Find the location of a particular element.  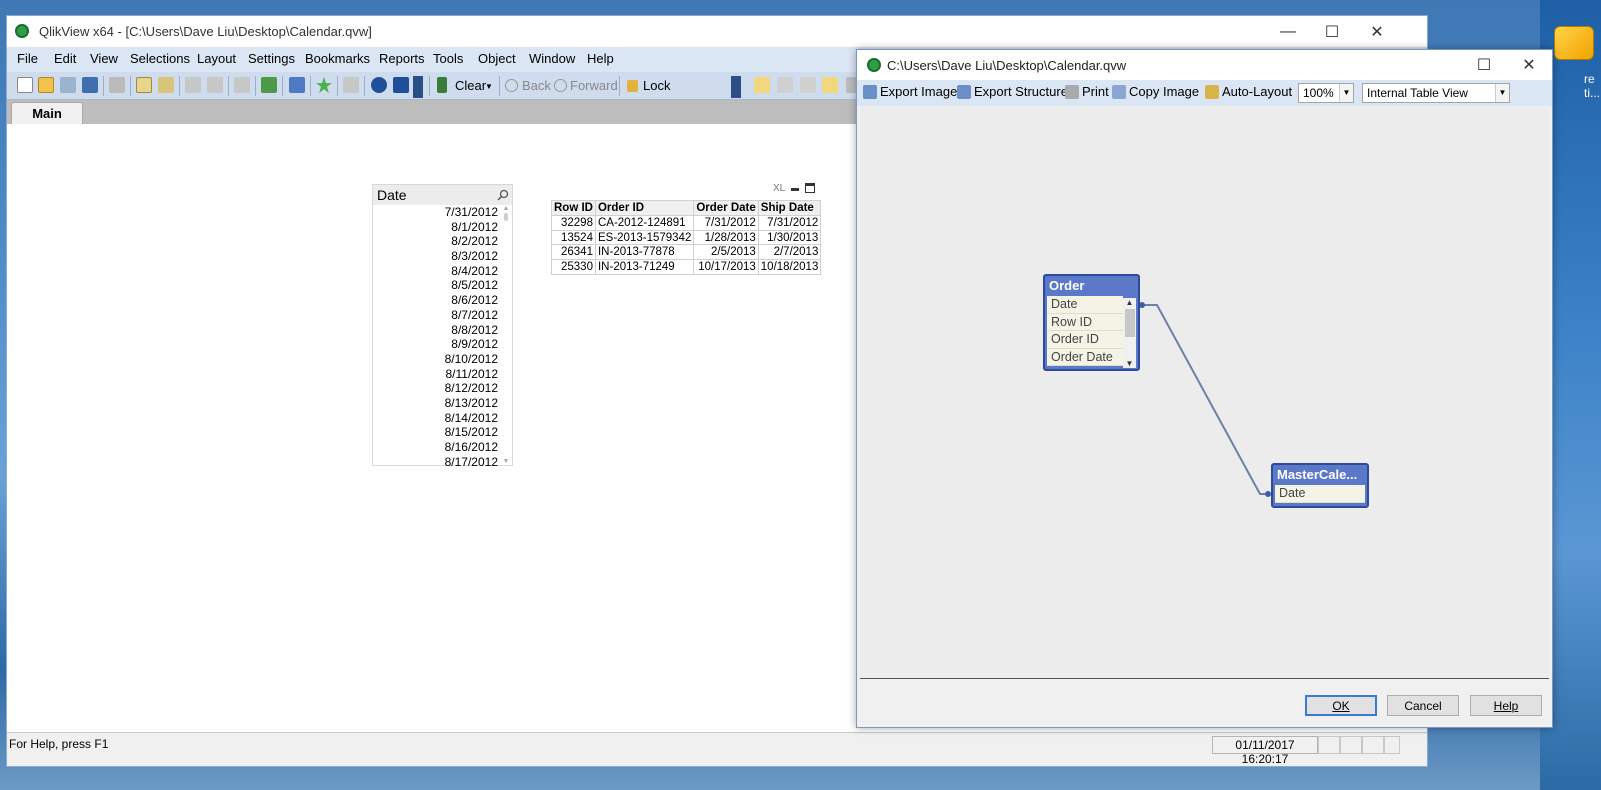

table-row: 32298 CA-2012-124891 7/31/2012 7/31/2012 is located at coordinates (686, 223).